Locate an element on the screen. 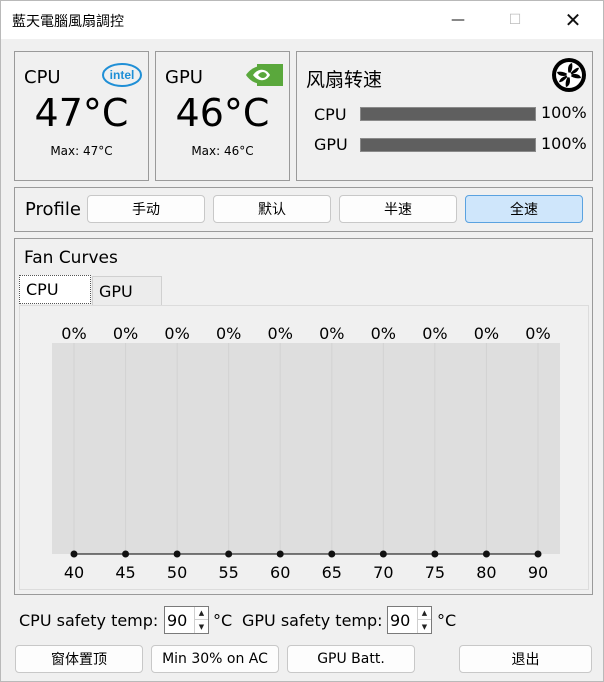 The width and height of the screenshot is (604, 682). gpu-temp-value: 46°C is located at coordinates (222, 113).